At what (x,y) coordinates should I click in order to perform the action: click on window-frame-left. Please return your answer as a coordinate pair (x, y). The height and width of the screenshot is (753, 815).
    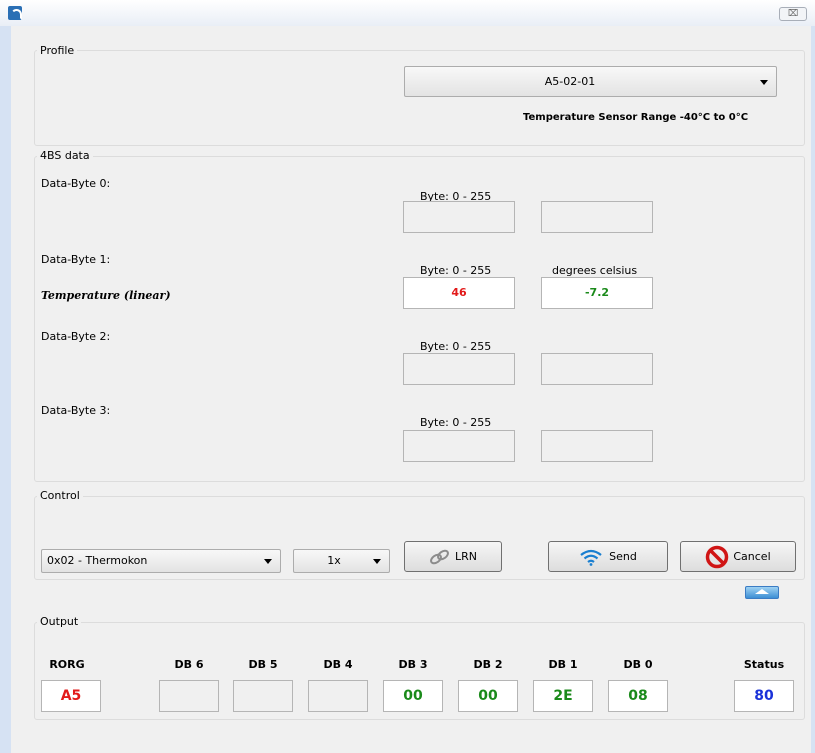
    Looking at the image, I should click on (5, 389).